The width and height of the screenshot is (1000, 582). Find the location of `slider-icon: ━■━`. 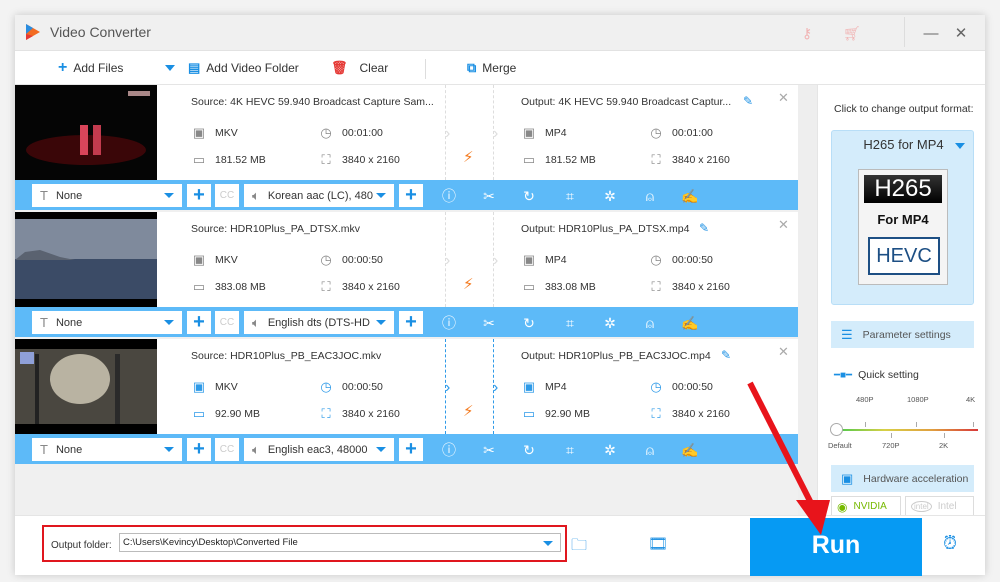

slider-icon: ━■━ is located at coordinates (843, 375).